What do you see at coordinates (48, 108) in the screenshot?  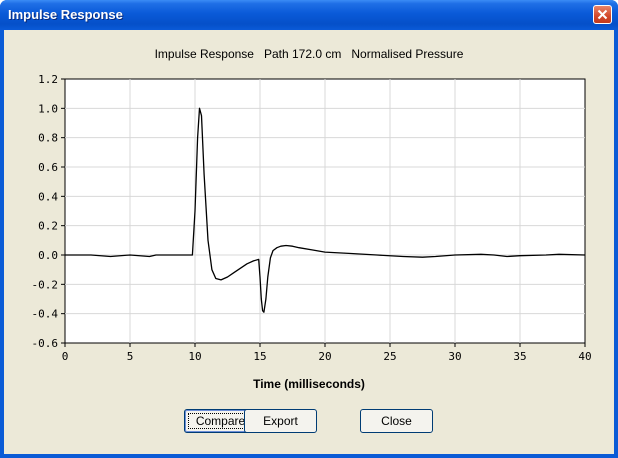 I see `y-tick-label: 1.0` at bounding box center [48, 108].